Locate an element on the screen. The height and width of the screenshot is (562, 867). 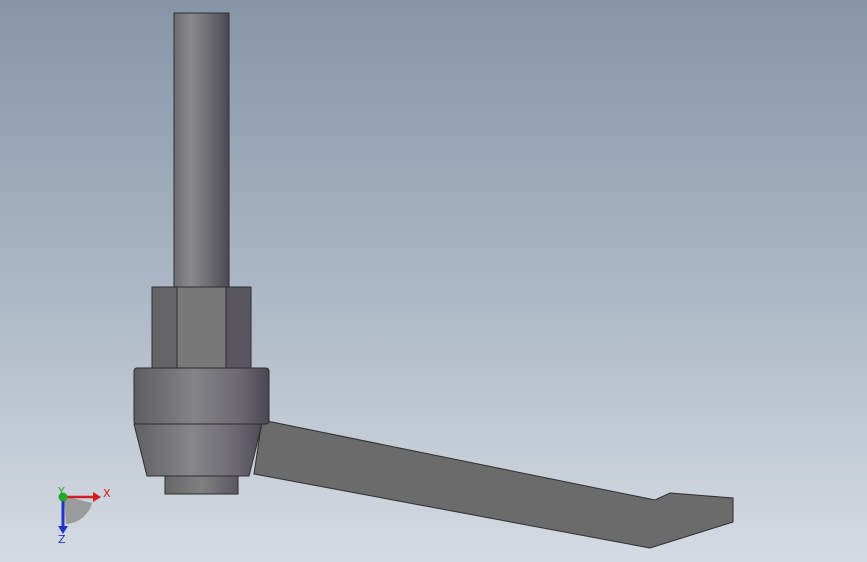
collar is located at coordinates (201, 396).